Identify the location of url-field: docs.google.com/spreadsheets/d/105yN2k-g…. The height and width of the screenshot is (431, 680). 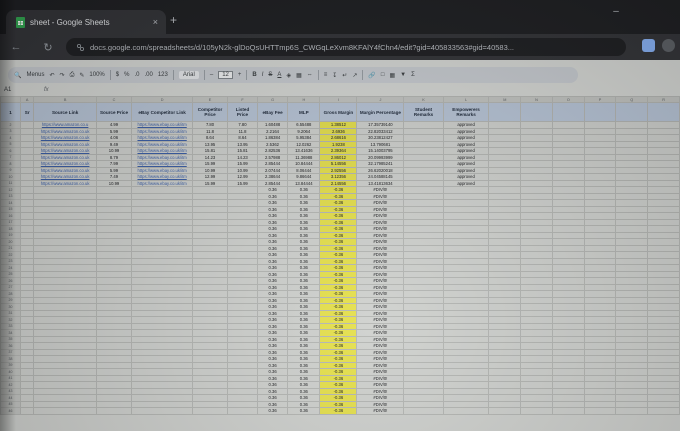
(346, 47).